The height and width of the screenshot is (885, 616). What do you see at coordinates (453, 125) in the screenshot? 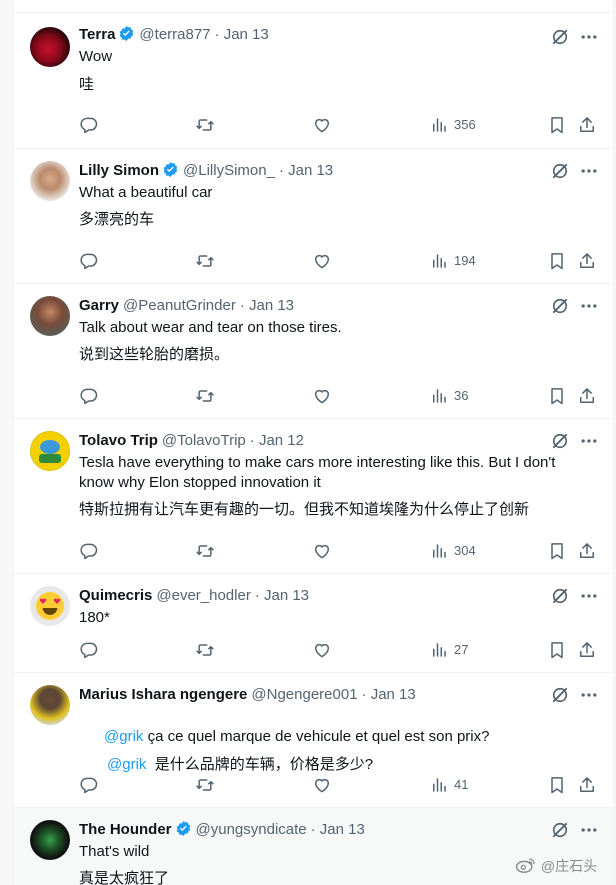
I see `views-count: 356` at bounding box center [453, 125].